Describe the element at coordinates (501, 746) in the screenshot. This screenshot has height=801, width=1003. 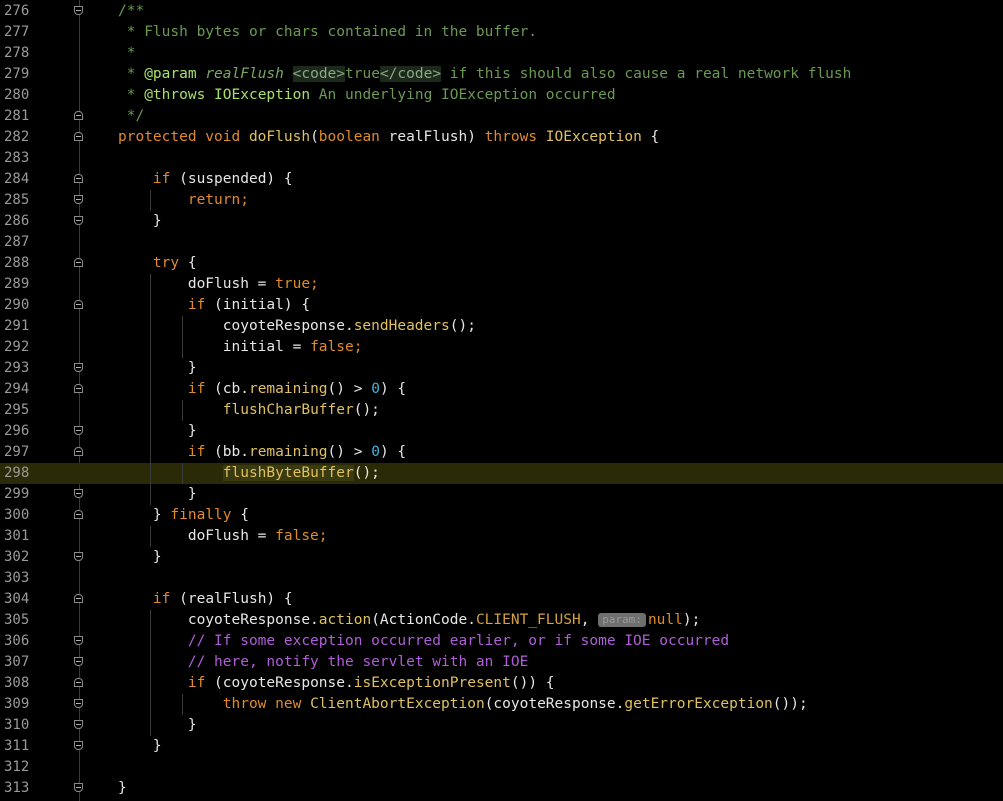
I see `code-line: 311 }` at that location.